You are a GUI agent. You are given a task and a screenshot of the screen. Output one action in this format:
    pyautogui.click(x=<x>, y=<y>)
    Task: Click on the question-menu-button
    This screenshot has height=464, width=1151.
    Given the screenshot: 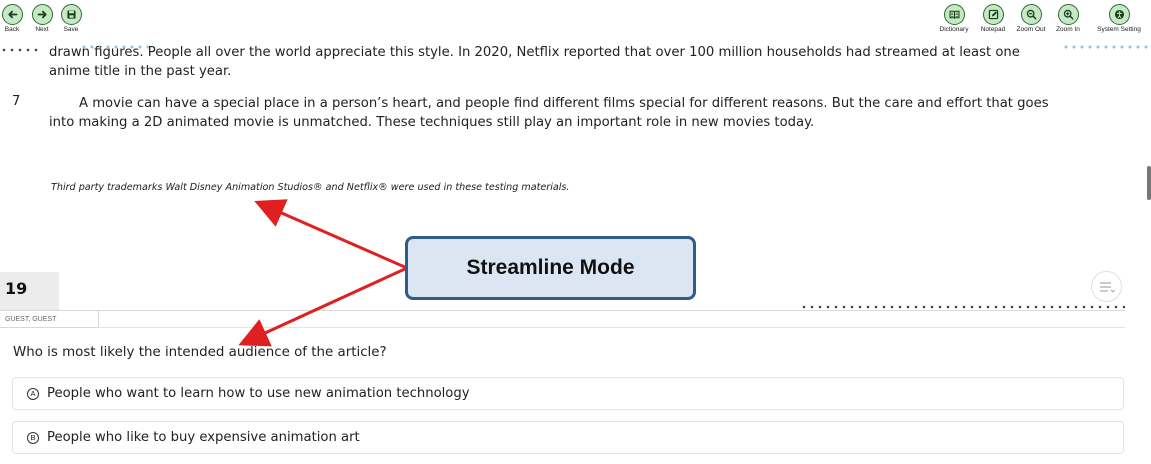 What is the action you would take?
    pyautogui.click(x=1106, y=286)
    